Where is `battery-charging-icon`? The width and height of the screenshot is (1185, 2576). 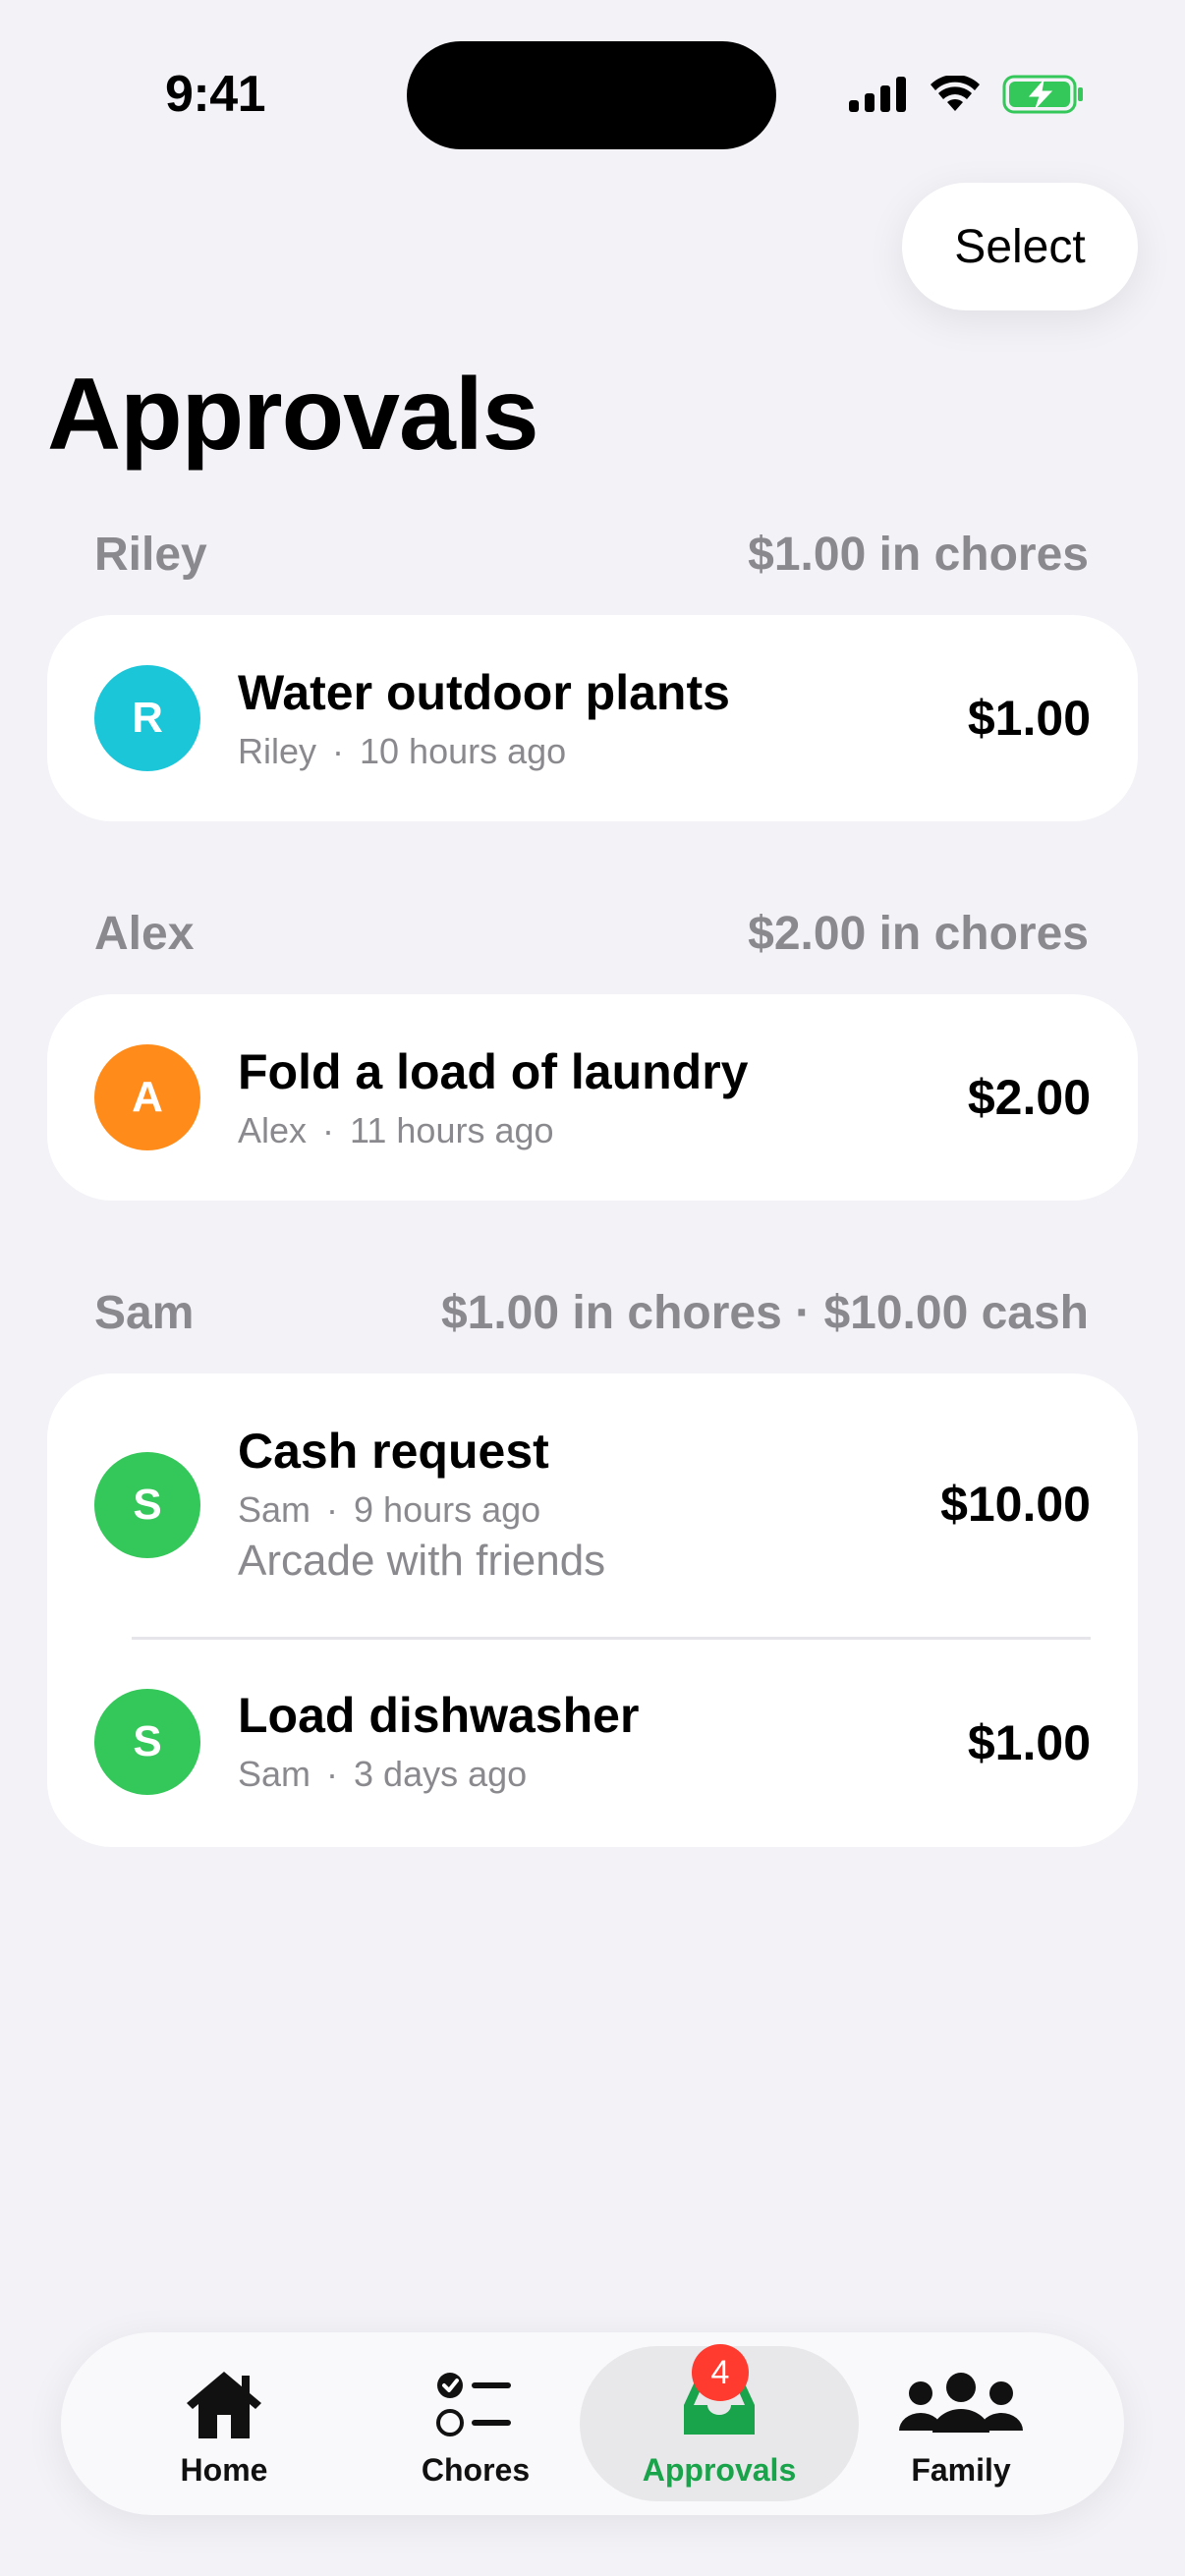
battery-charging-icon is located at coordinates (1042, 94).